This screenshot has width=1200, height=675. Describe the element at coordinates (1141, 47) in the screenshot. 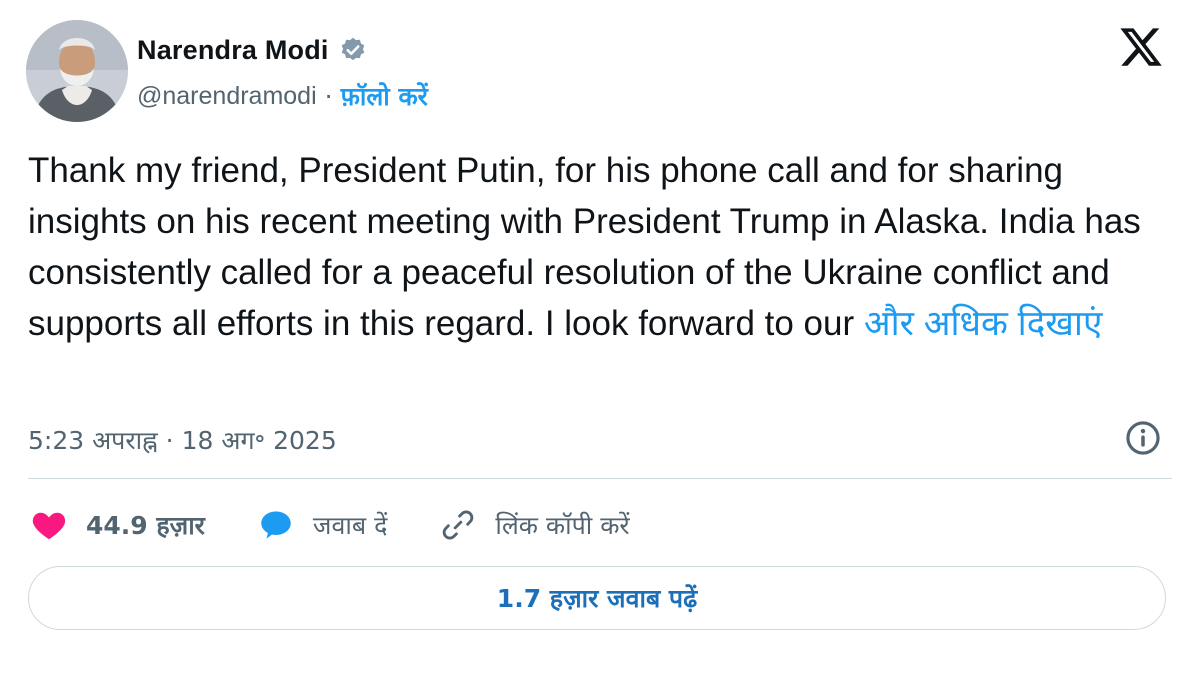

I see `x-logo-icon` at that location.